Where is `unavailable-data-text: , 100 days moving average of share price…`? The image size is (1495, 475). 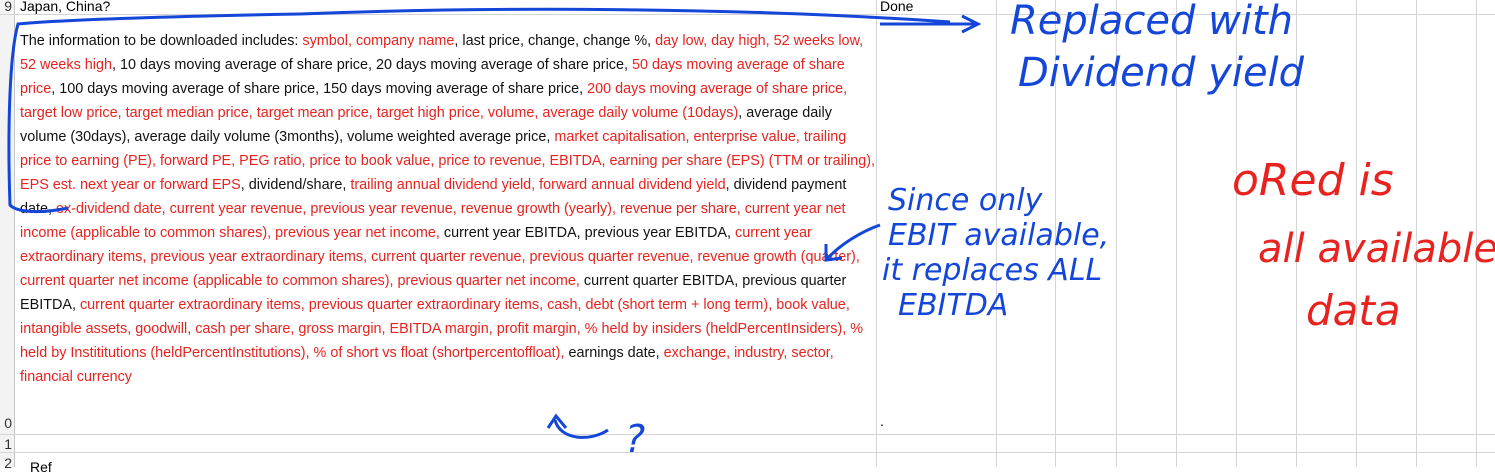 unavailable-data-text: , 100 days moving average of share price… is located at coordinates (319, 89).